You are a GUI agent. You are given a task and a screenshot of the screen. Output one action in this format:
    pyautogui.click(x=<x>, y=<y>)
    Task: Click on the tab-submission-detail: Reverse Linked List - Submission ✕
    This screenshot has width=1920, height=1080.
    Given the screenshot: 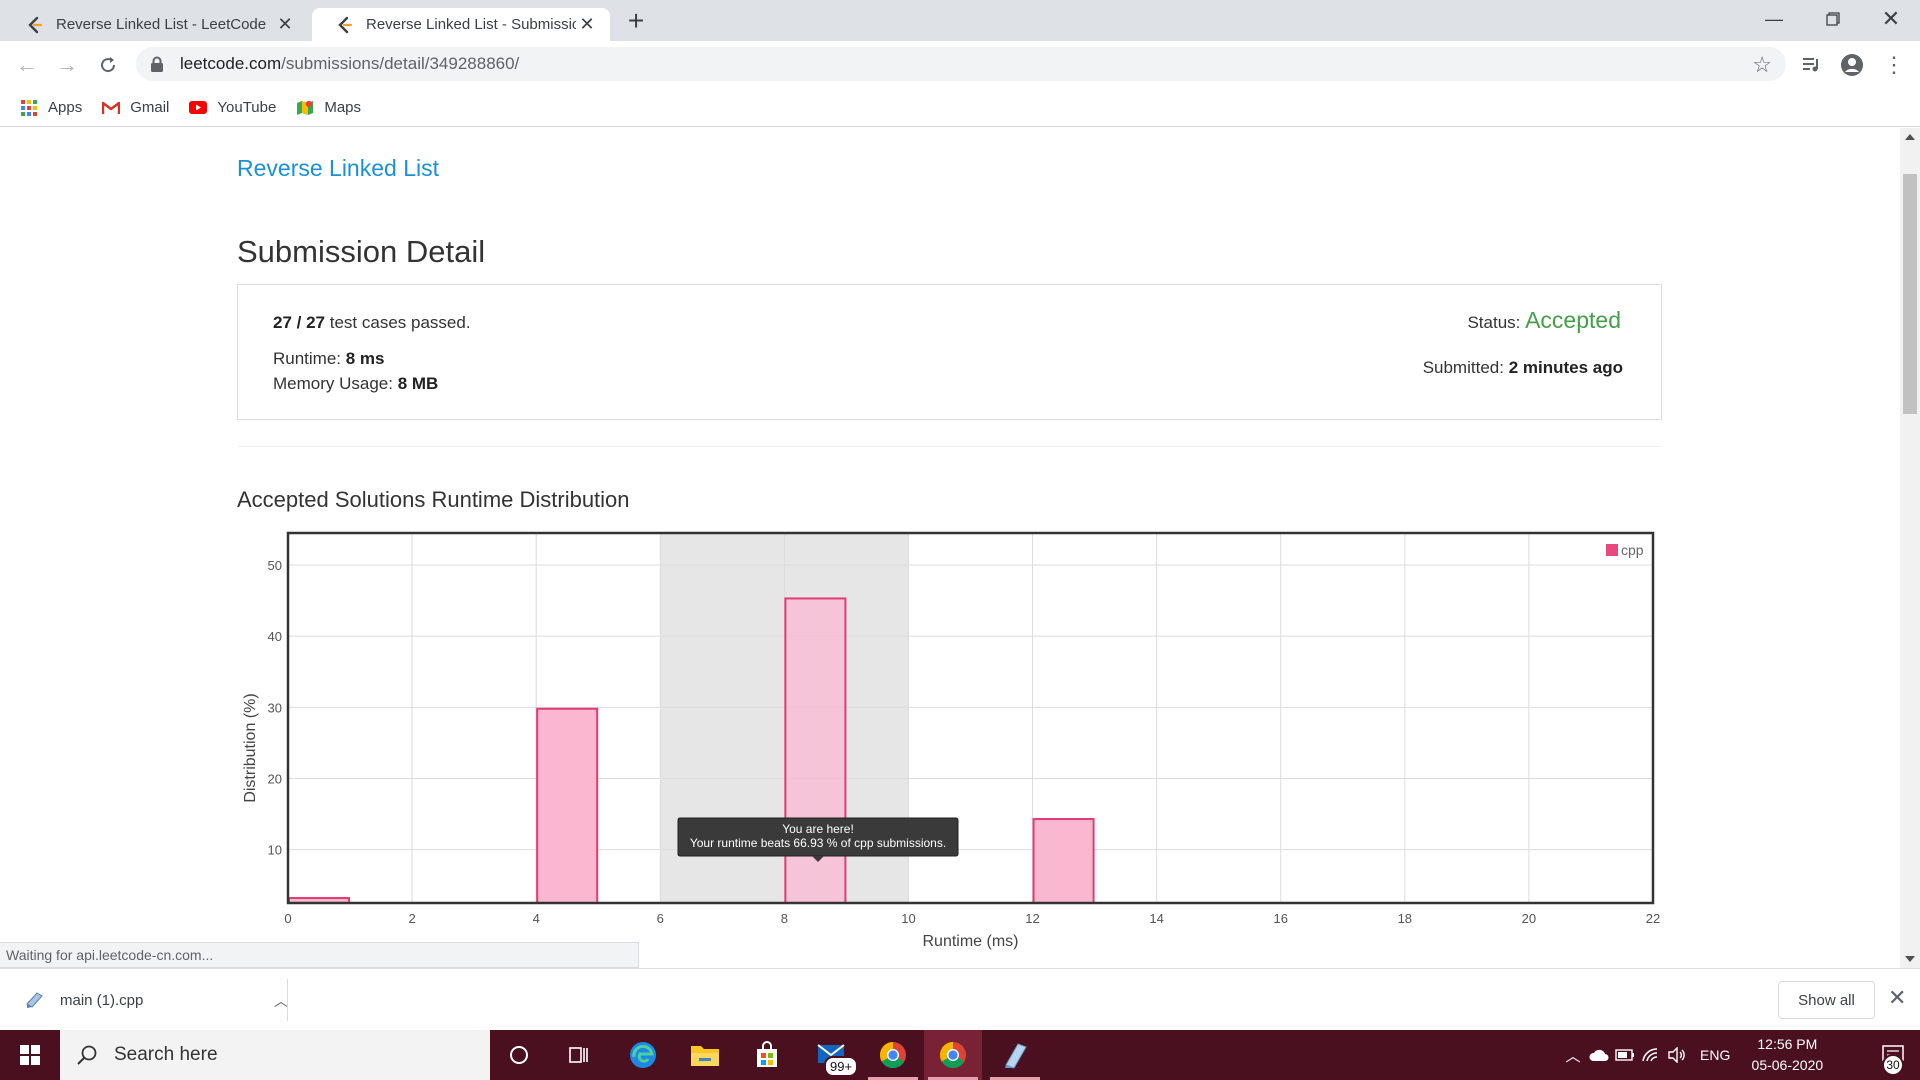 What is the action you would take?
    pyautogui.click(x=461, y=24)
    